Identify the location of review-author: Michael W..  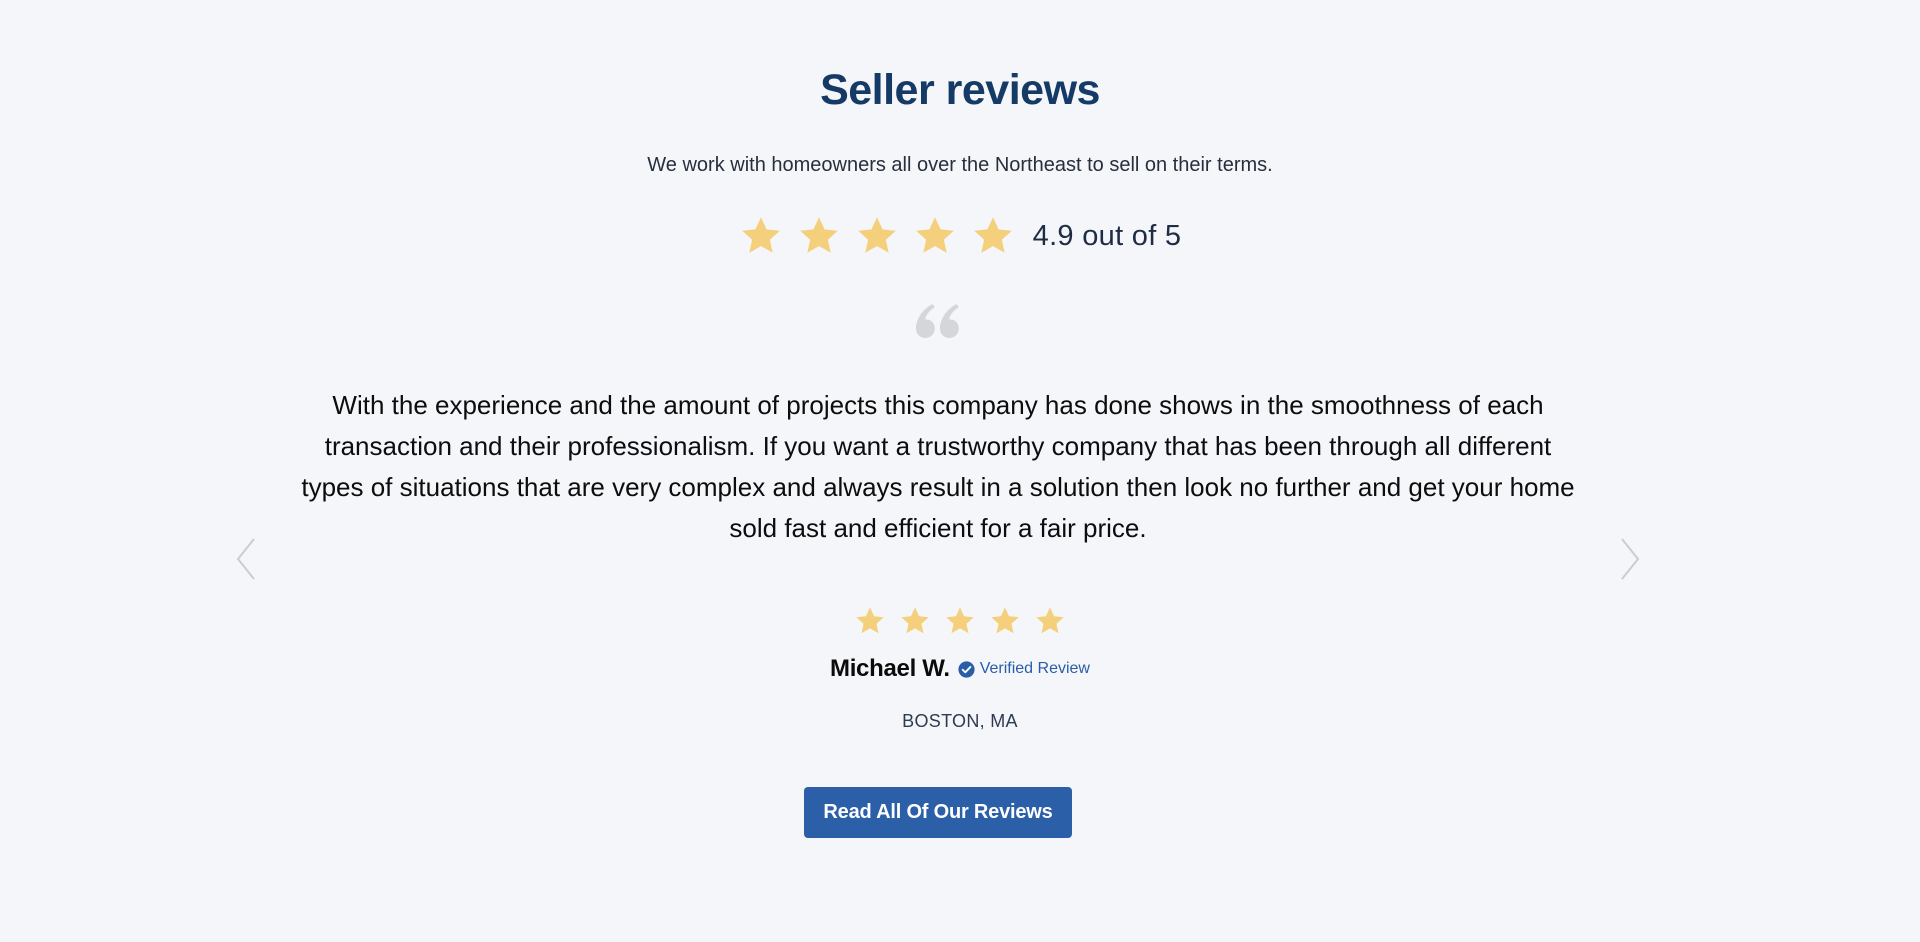
(890, 668).